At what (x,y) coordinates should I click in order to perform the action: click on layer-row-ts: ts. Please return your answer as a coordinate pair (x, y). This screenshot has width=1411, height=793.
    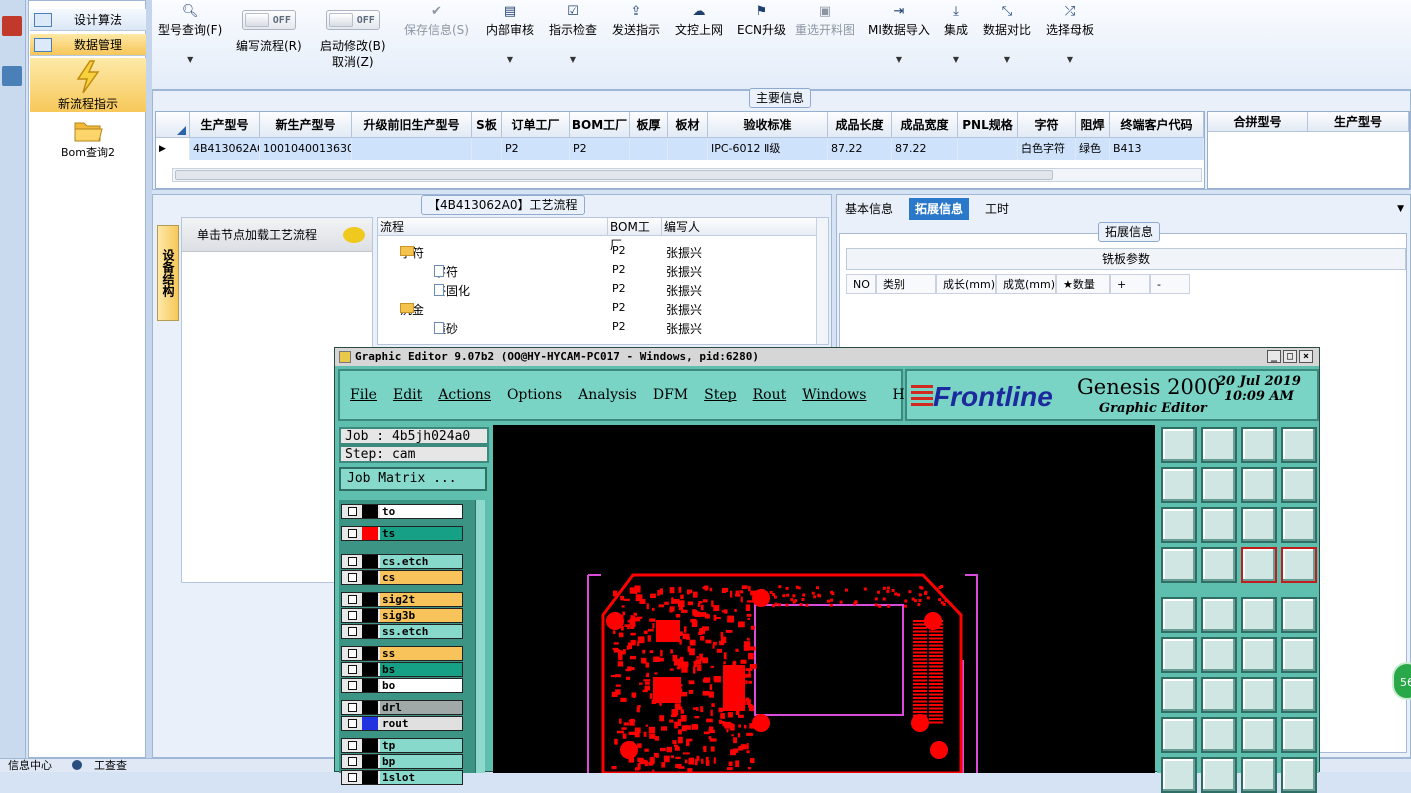
    Looking at the image, I should click on (402, 533).